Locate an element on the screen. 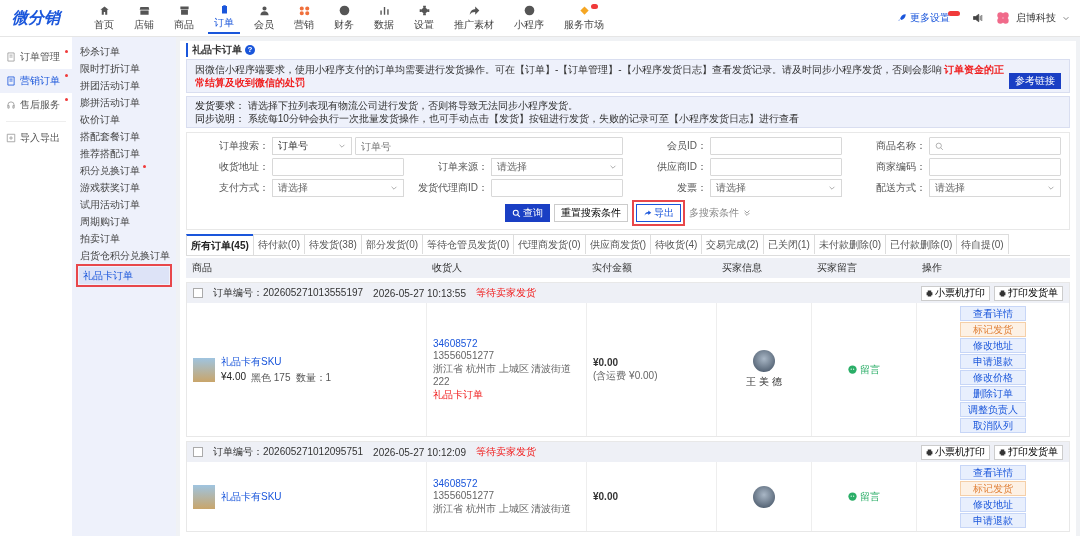 The height and width of the screenshot is (536, 1080). bar-chart-icon is located at coordinates (384, 10).